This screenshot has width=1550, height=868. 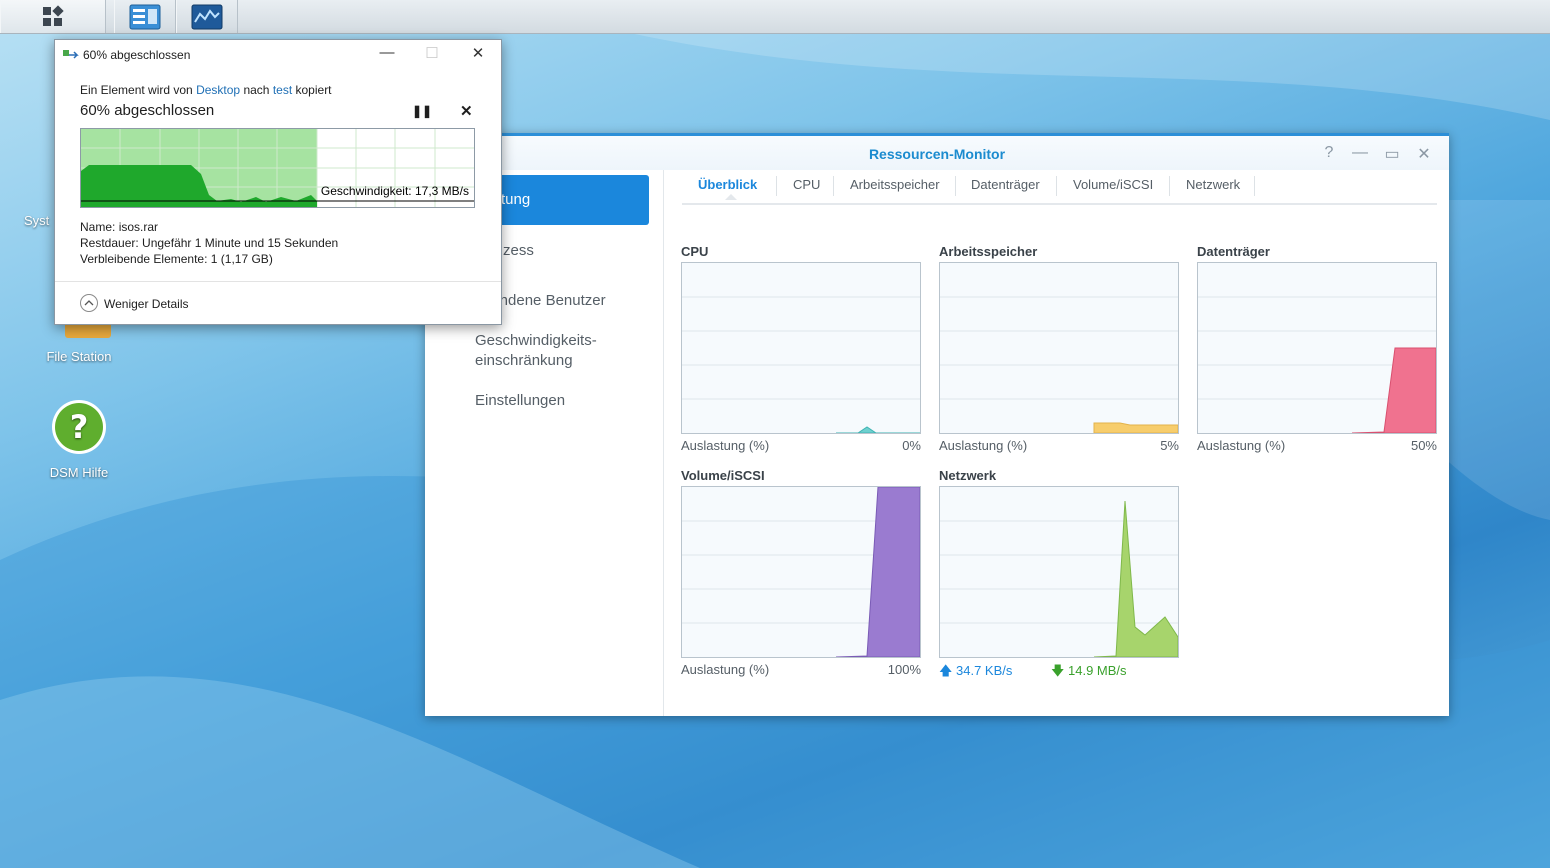 I want to click on download-value: 14.9 MB/s, so click(x=1097, y=670).